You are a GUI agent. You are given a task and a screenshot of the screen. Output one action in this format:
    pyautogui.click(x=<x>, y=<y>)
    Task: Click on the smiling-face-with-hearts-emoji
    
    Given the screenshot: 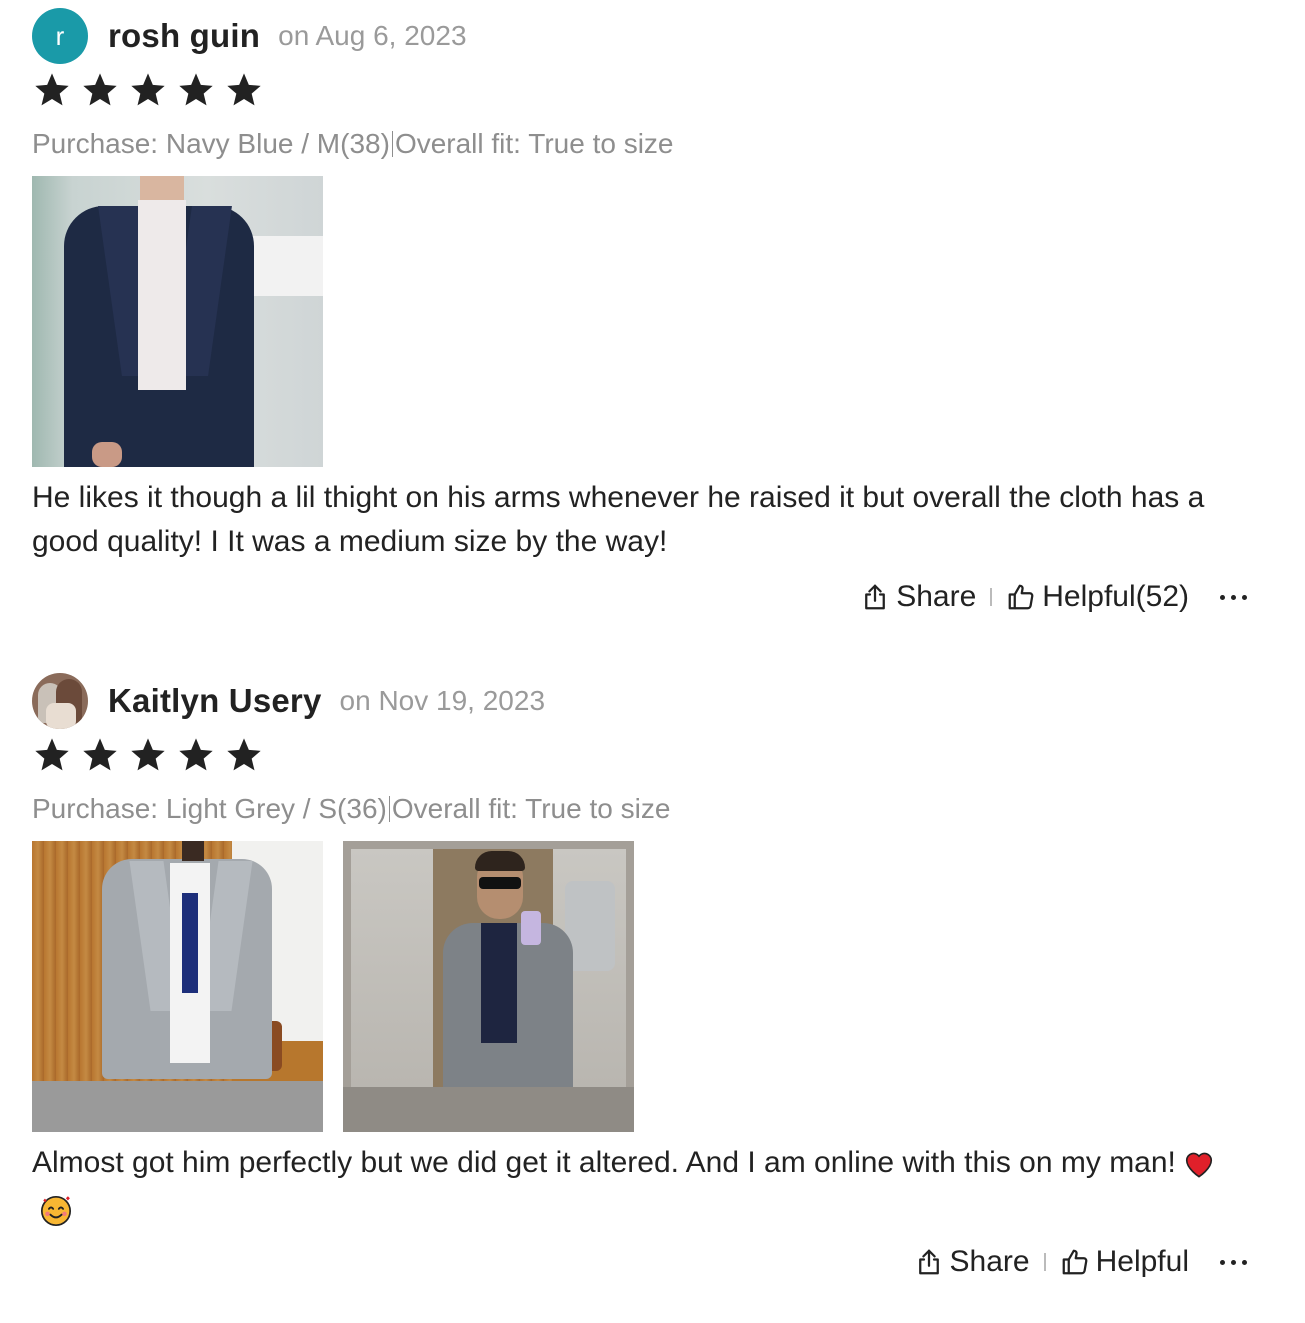 What is the action you would take?
    pyautogui.click(x=56, y=1217)
    